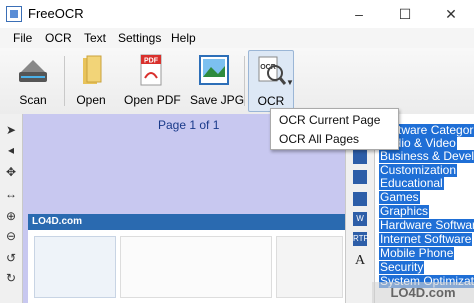 The width and height of the screenshot is (474, 303). I want to click on ocr-text-line: Security, so click(402, 267).